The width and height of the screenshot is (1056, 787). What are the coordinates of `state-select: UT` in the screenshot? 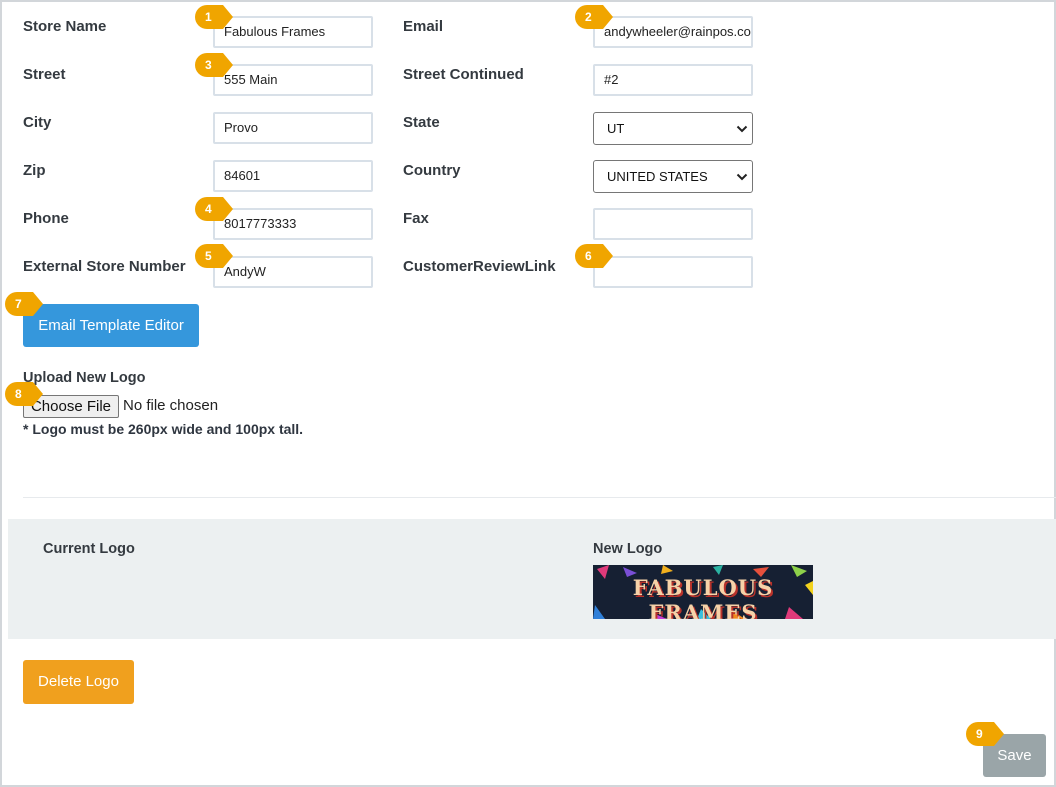 It's located at (673, 128).